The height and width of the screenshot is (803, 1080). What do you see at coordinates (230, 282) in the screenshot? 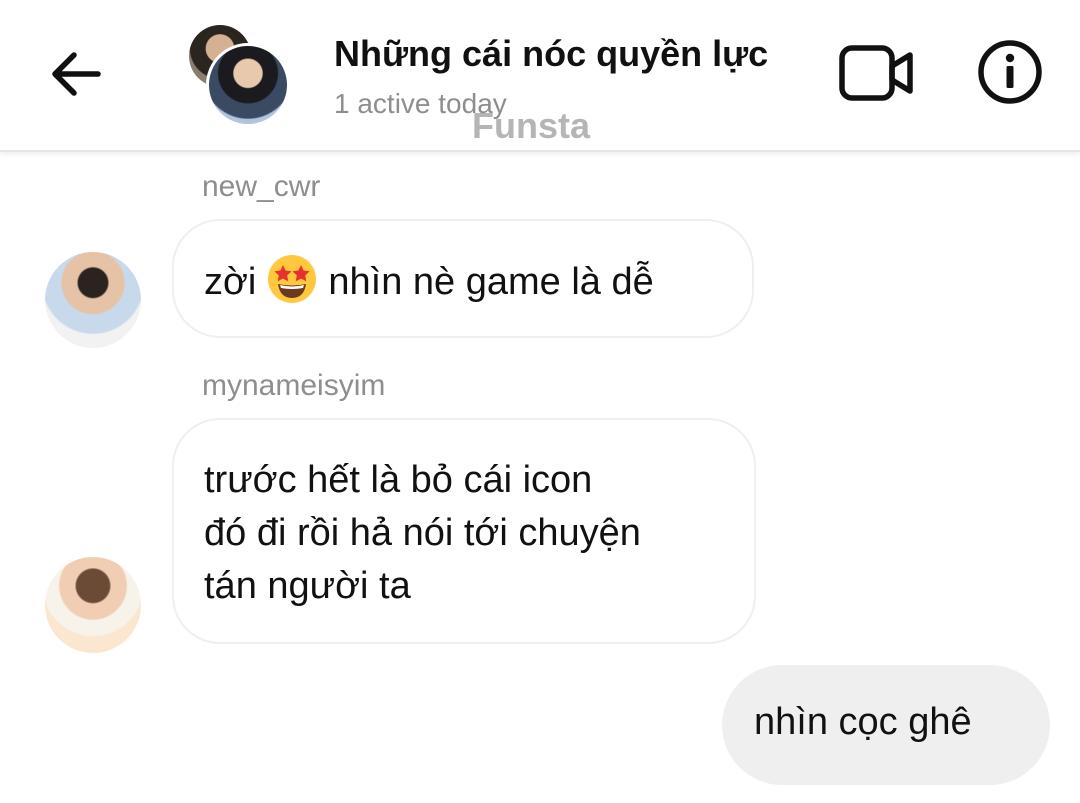
I see `message-text: zời` at bounding box center [230, 282].